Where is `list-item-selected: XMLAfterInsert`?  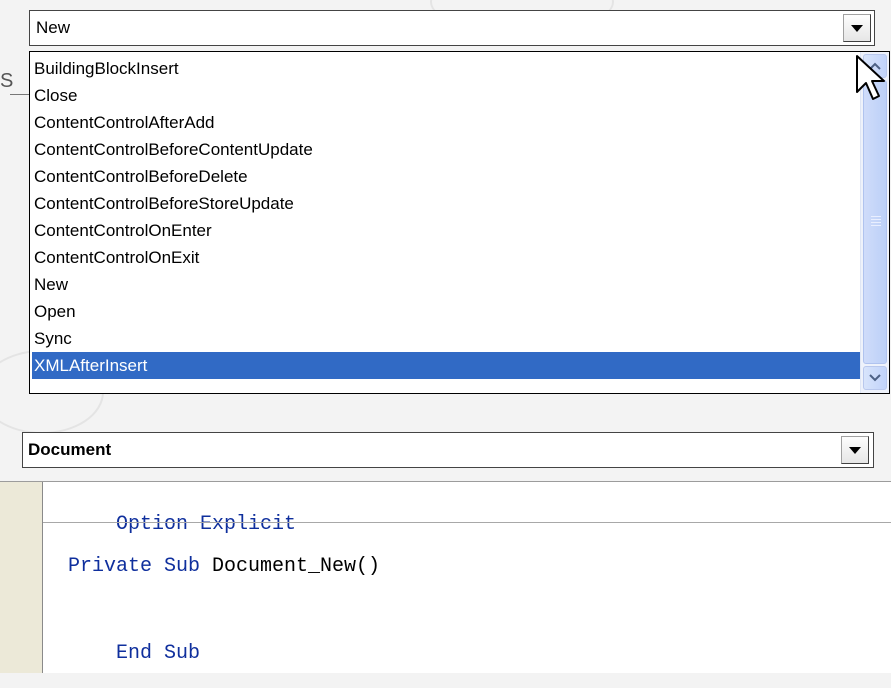 list-item-selected: XMLAfterInsert is located at coordinates (446, 365).